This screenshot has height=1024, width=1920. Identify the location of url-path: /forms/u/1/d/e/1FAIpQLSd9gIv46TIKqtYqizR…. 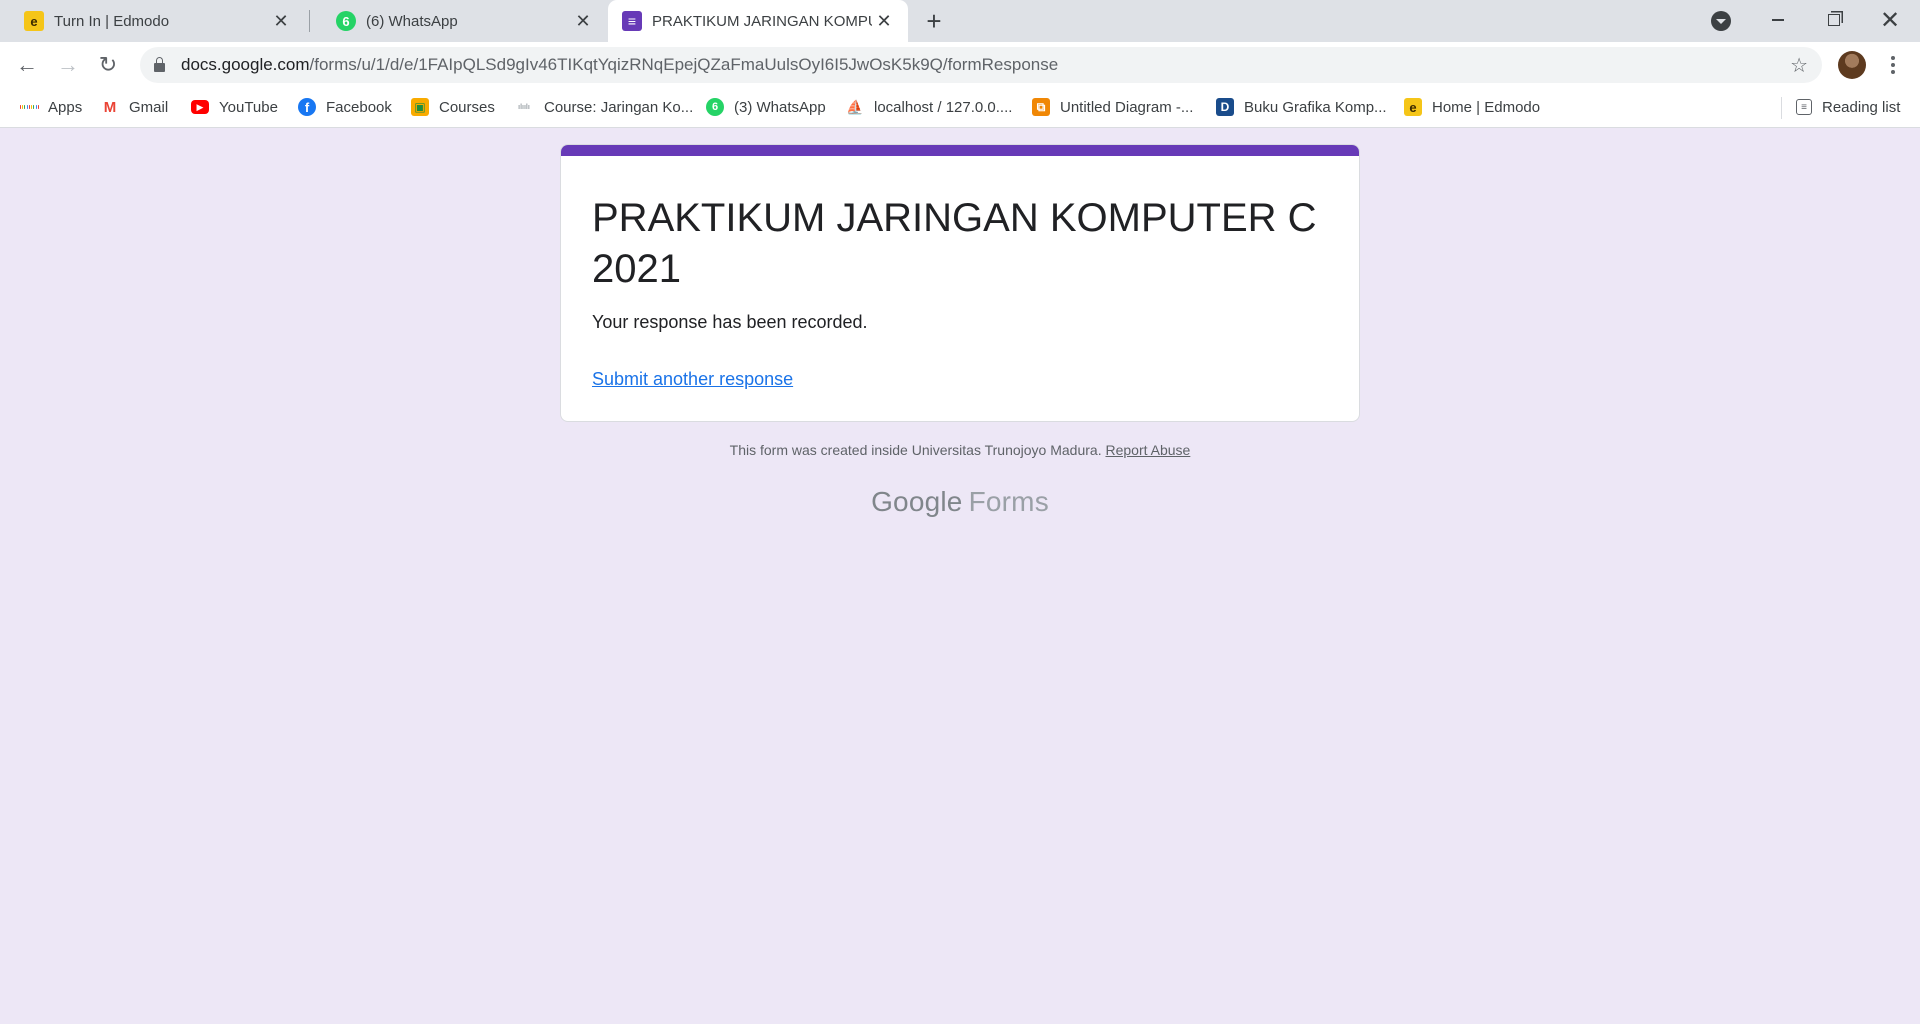
(684, 64).